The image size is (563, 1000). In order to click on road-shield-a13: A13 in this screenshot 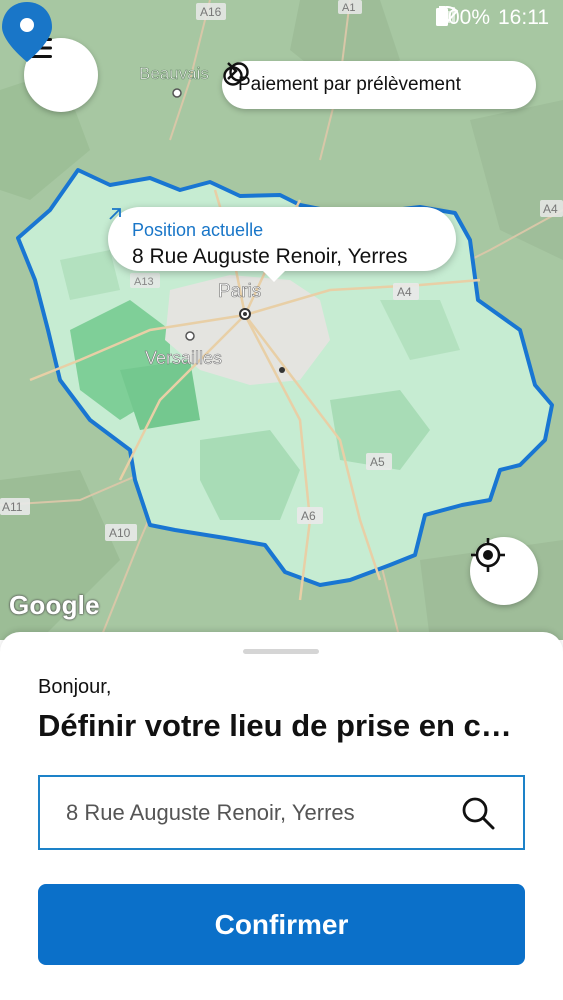, I will do `click(145, 280)`.